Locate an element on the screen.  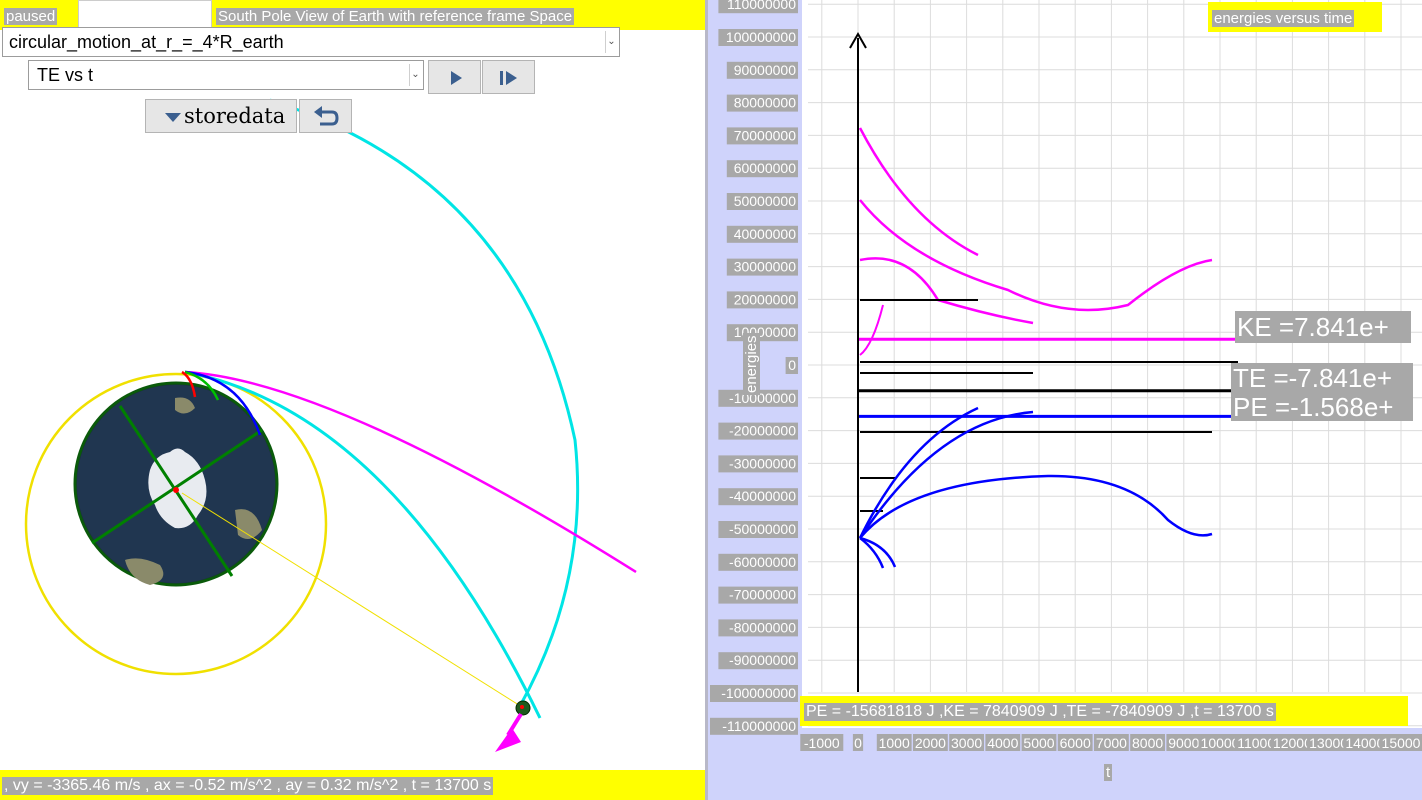
y-tick-label: 70000000 is located at coordinates (765, 135).